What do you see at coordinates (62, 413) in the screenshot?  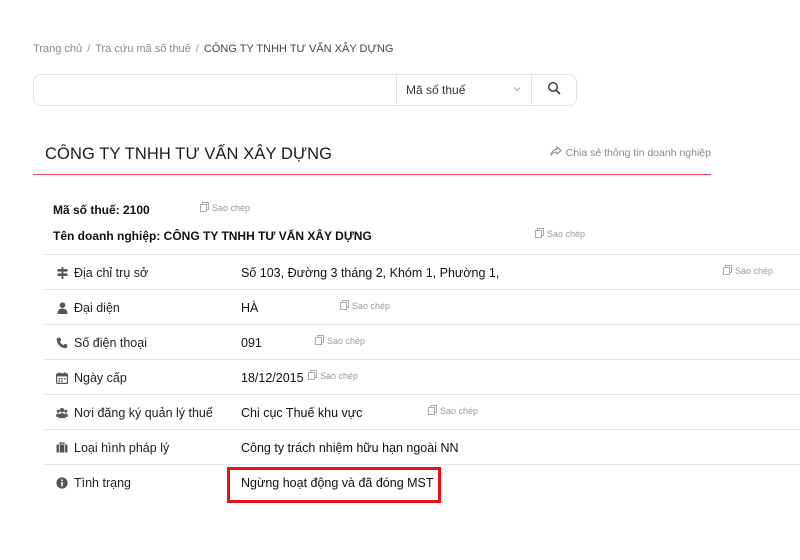 I see `users-icon` at bounding box center [62, 413].